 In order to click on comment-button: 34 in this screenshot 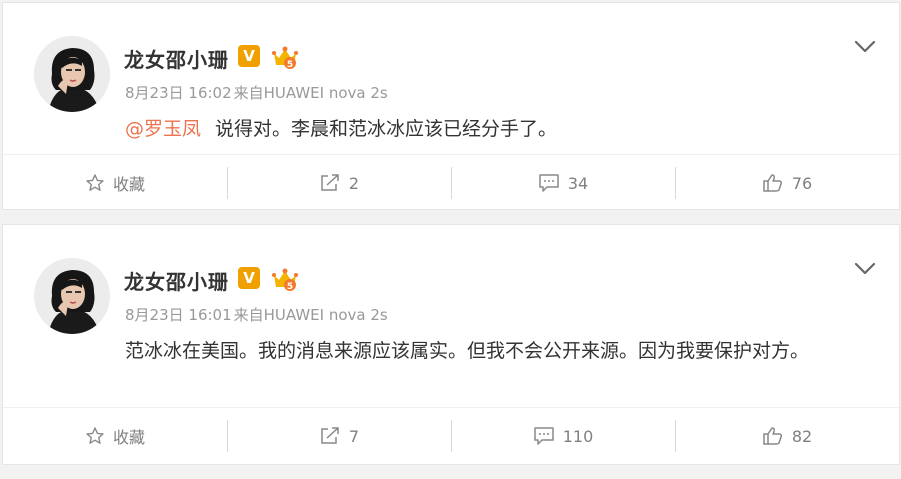, I will do `click(563, 183)`.